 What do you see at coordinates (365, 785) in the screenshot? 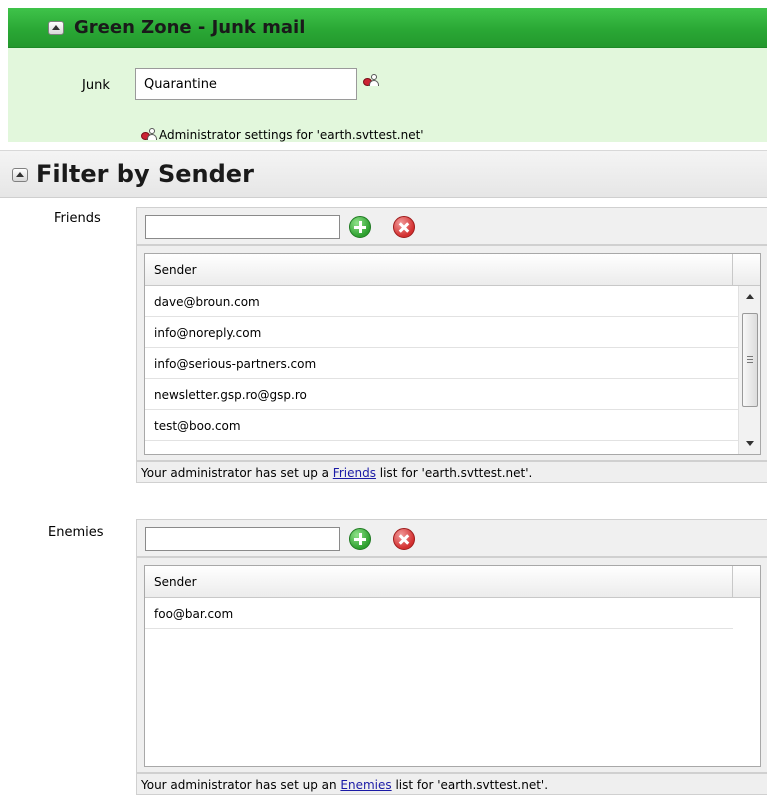
I see `enemies-link: Enemies` at bounding box center [365, 785].